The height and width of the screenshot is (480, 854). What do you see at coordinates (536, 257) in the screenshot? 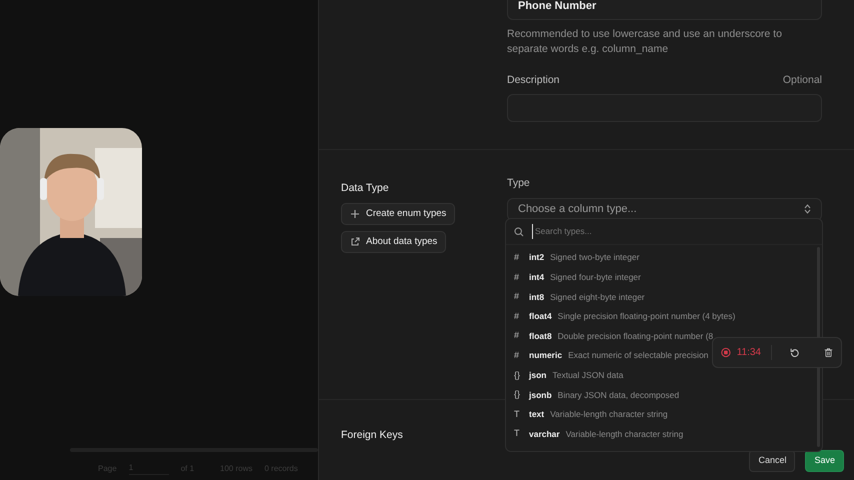
I see `type-name: int2` at bounding box center [536, 257].